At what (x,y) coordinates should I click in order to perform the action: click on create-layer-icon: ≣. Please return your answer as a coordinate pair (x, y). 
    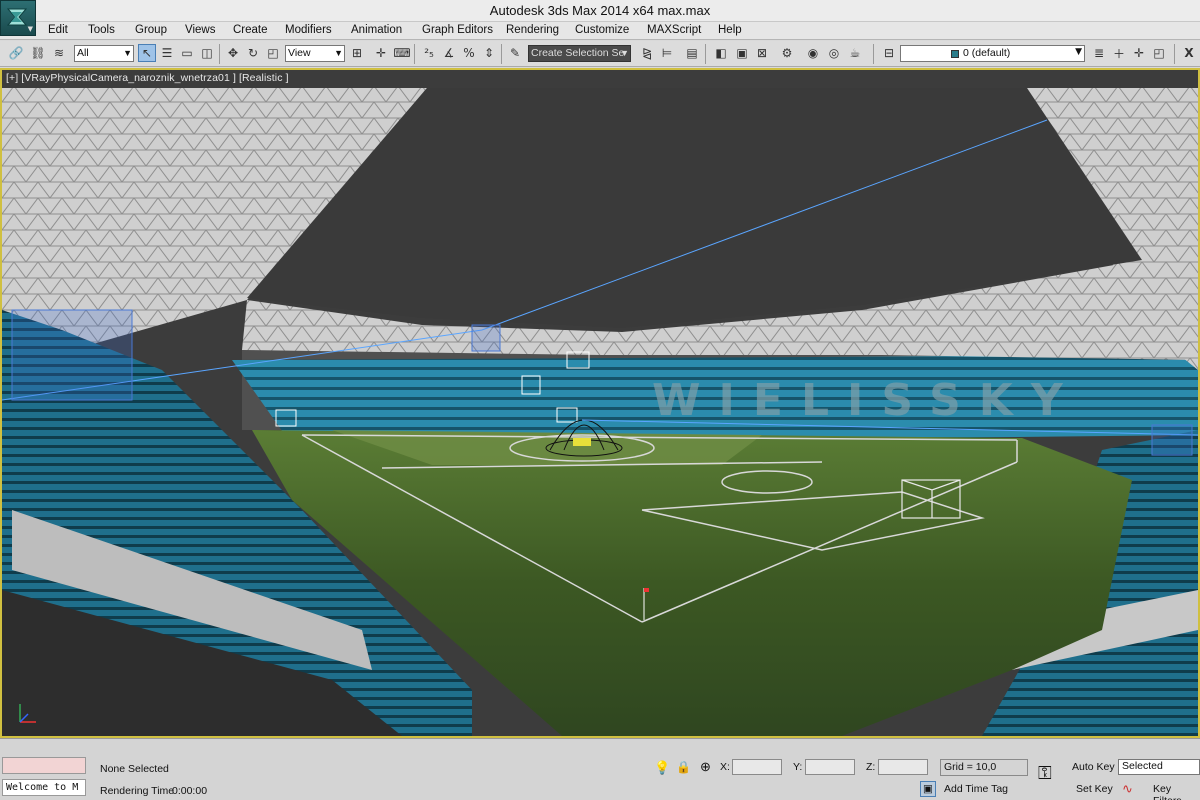
    Looking at the image, I should click on (1099, 53).